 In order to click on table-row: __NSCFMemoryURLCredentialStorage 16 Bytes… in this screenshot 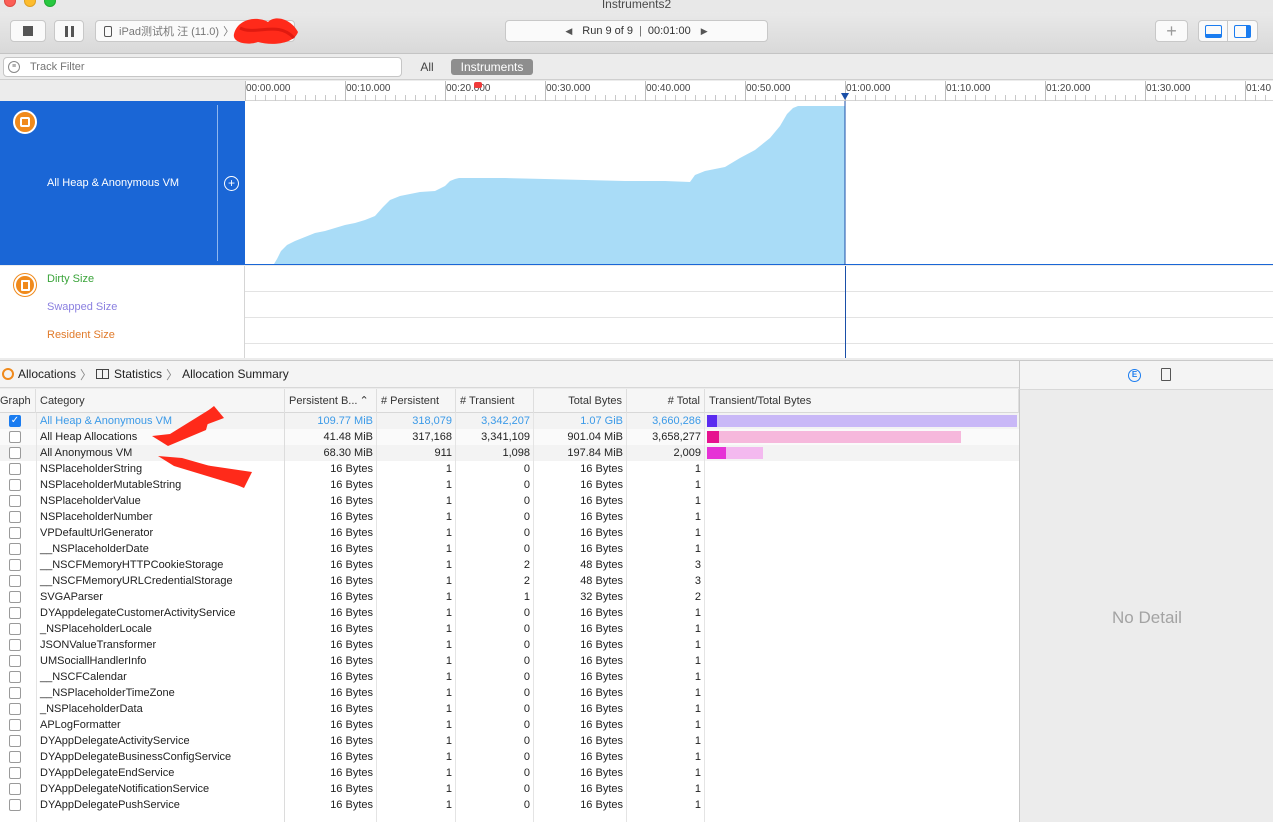, I will do `click(509, 581)`.